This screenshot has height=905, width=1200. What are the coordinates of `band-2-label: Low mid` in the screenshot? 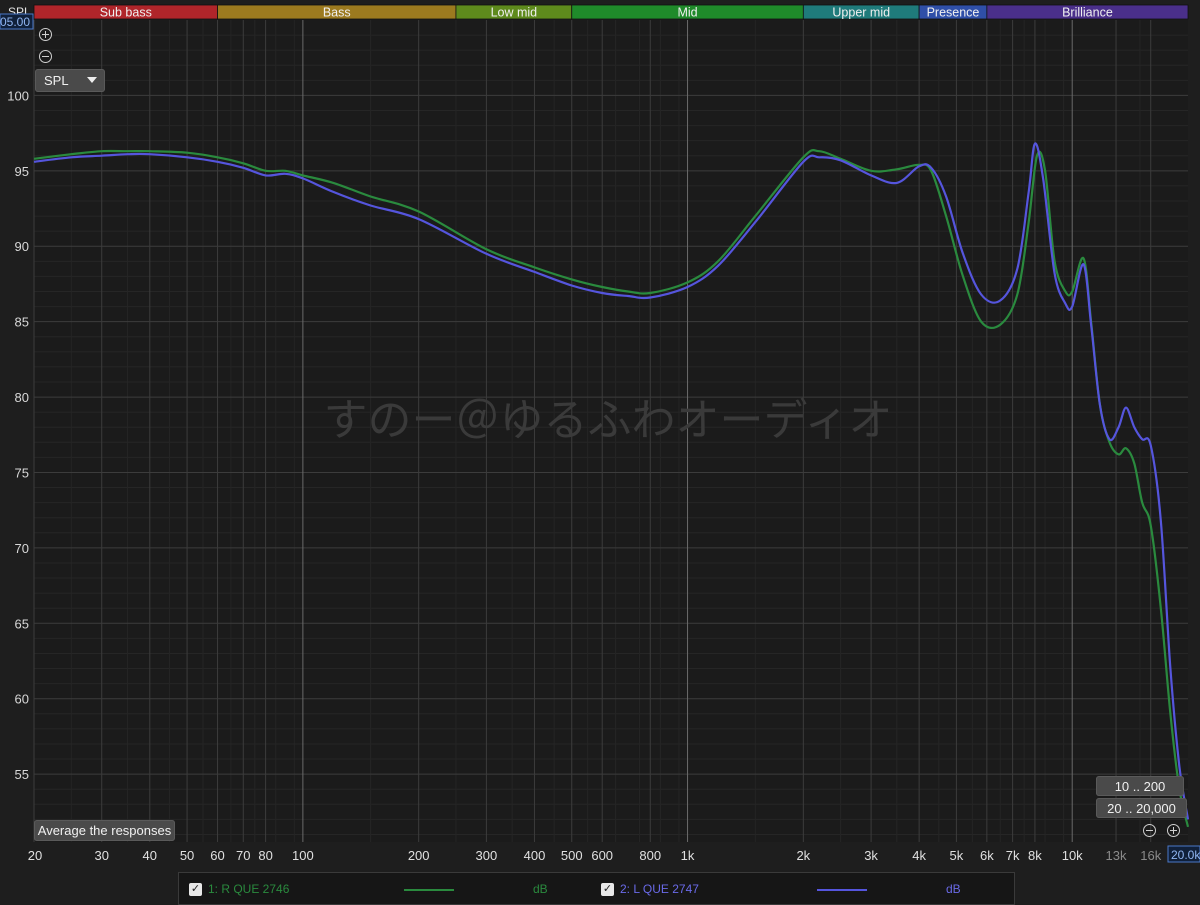 It's located at (514, 13).